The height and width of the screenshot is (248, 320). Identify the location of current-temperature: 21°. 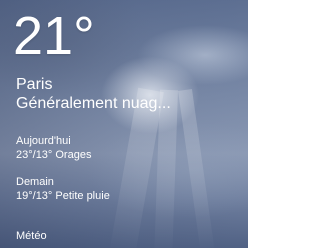
(54, 36).